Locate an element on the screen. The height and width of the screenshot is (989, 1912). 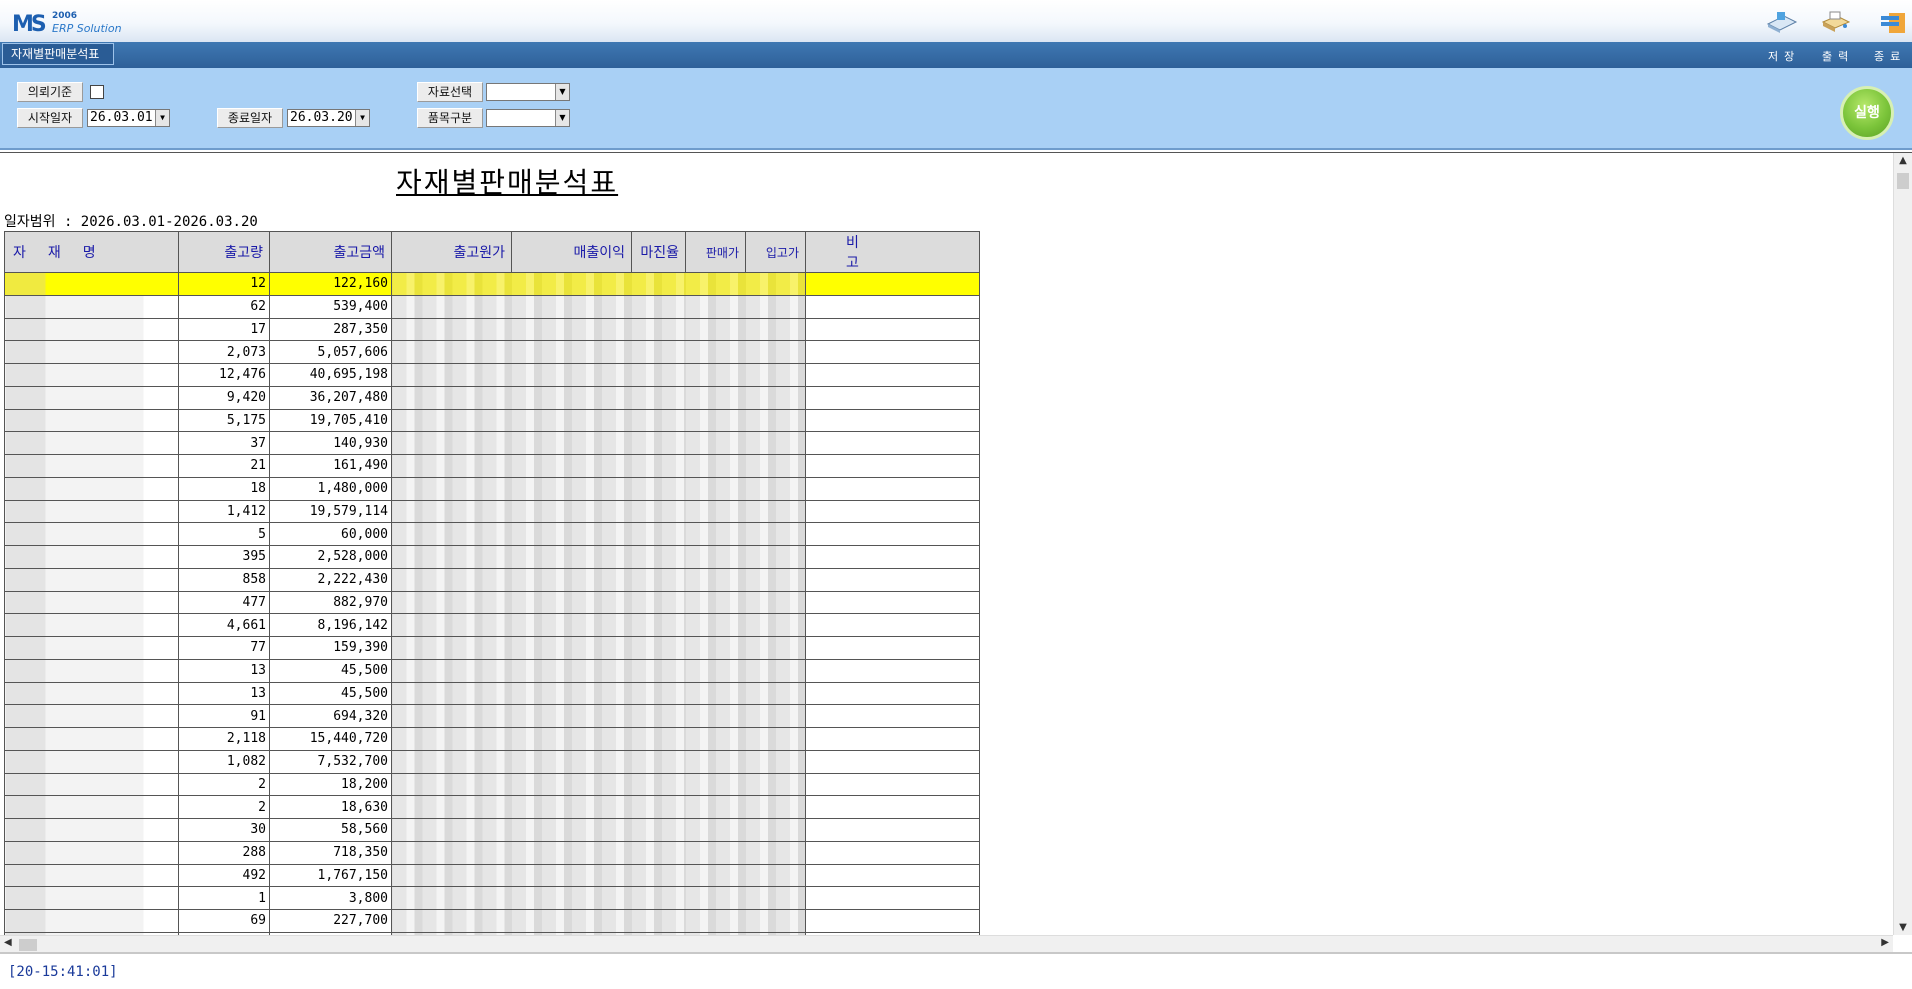
table-row: 9,420 36,207,480 is located at coordinates (492, 397).